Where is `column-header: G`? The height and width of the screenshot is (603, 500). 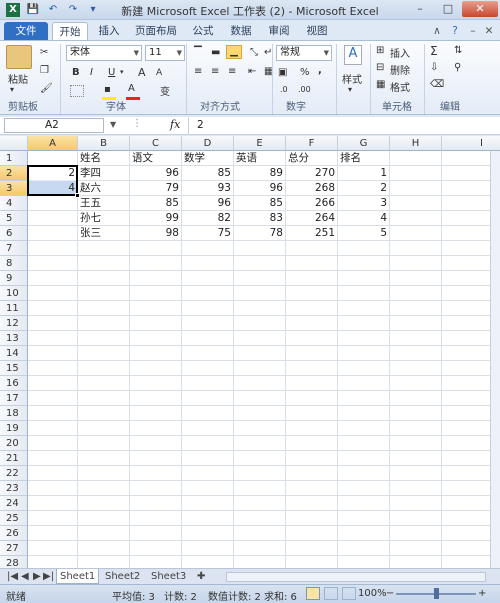
column-header: G is located at coordinates (364, 143).